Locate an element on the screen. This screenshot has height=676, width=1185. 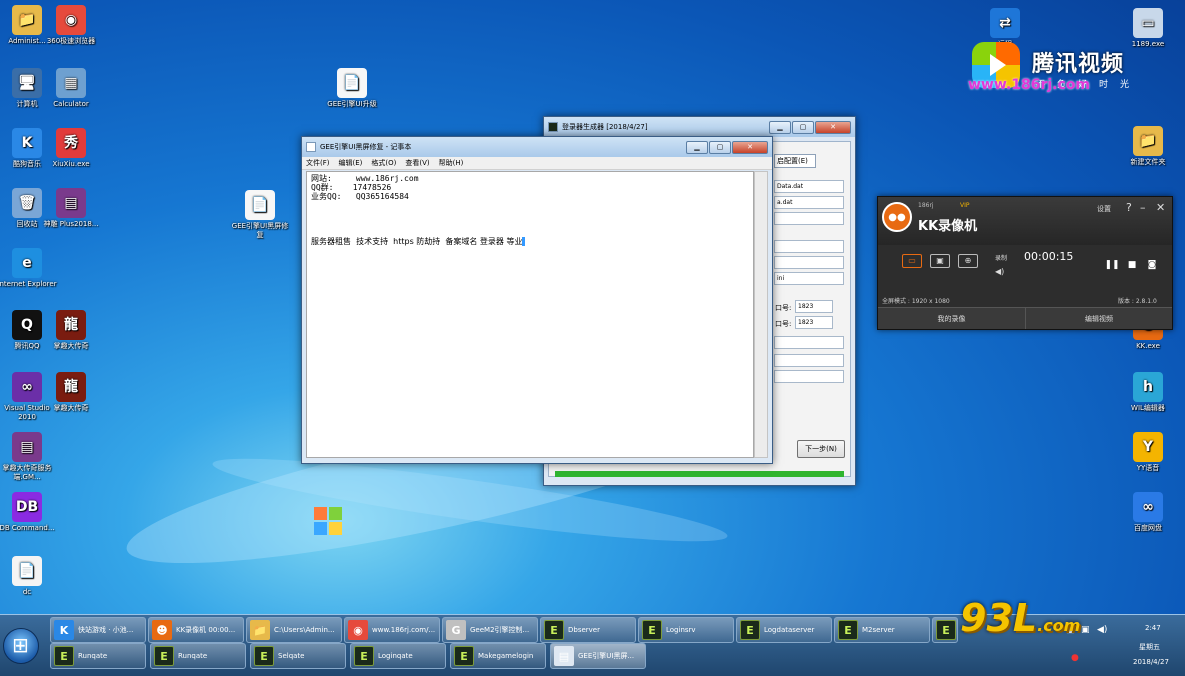
menu-format: 格式(O) is located at coordinates (383, 163).